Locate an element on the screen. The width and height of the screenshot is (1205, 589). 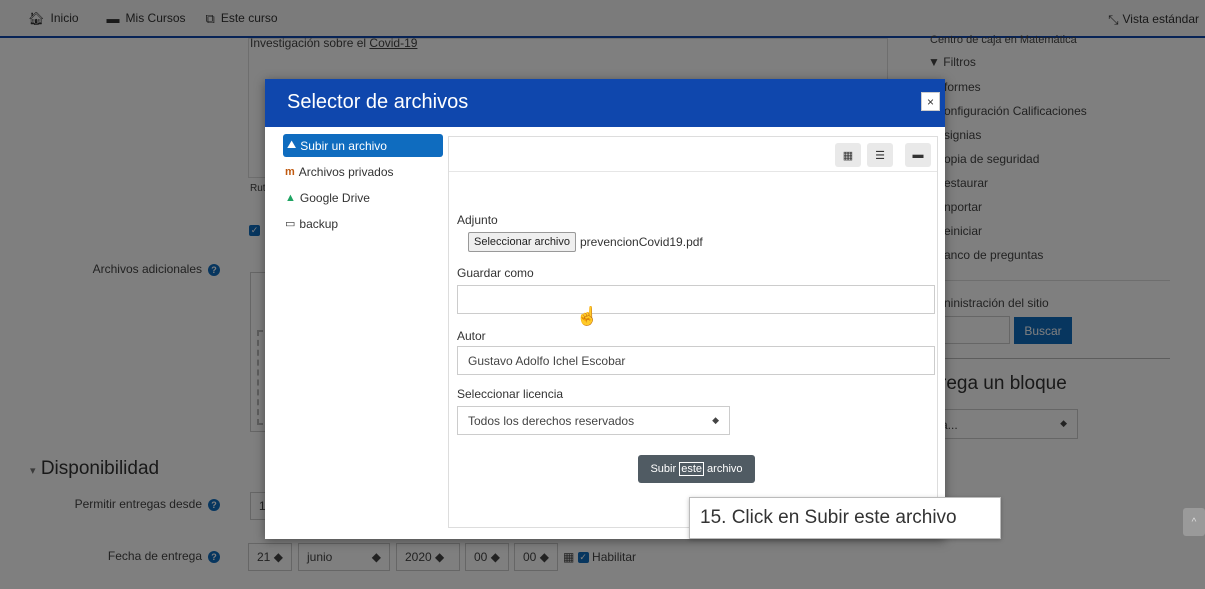
modal-header: Selector de archivos × is located at coordinates (605, 103).